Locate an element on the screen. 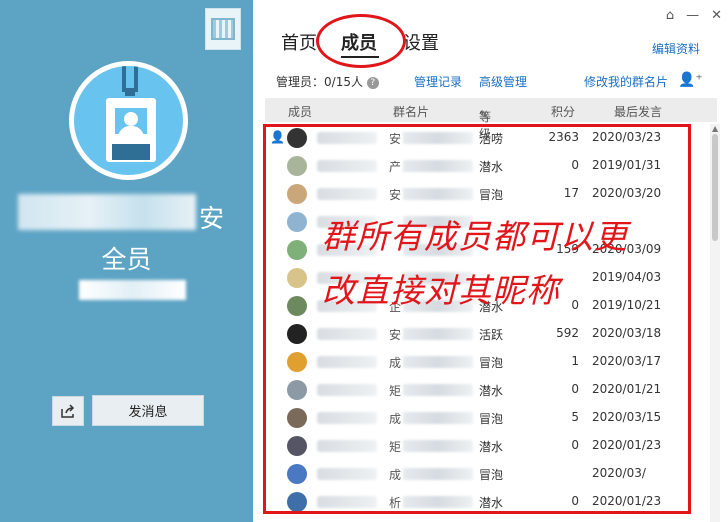 Image resolution: width=728 pixels, height=522 pixels. table-row: 矩 潜水 0 2020/01/21 is located at coordinates (487, 390).